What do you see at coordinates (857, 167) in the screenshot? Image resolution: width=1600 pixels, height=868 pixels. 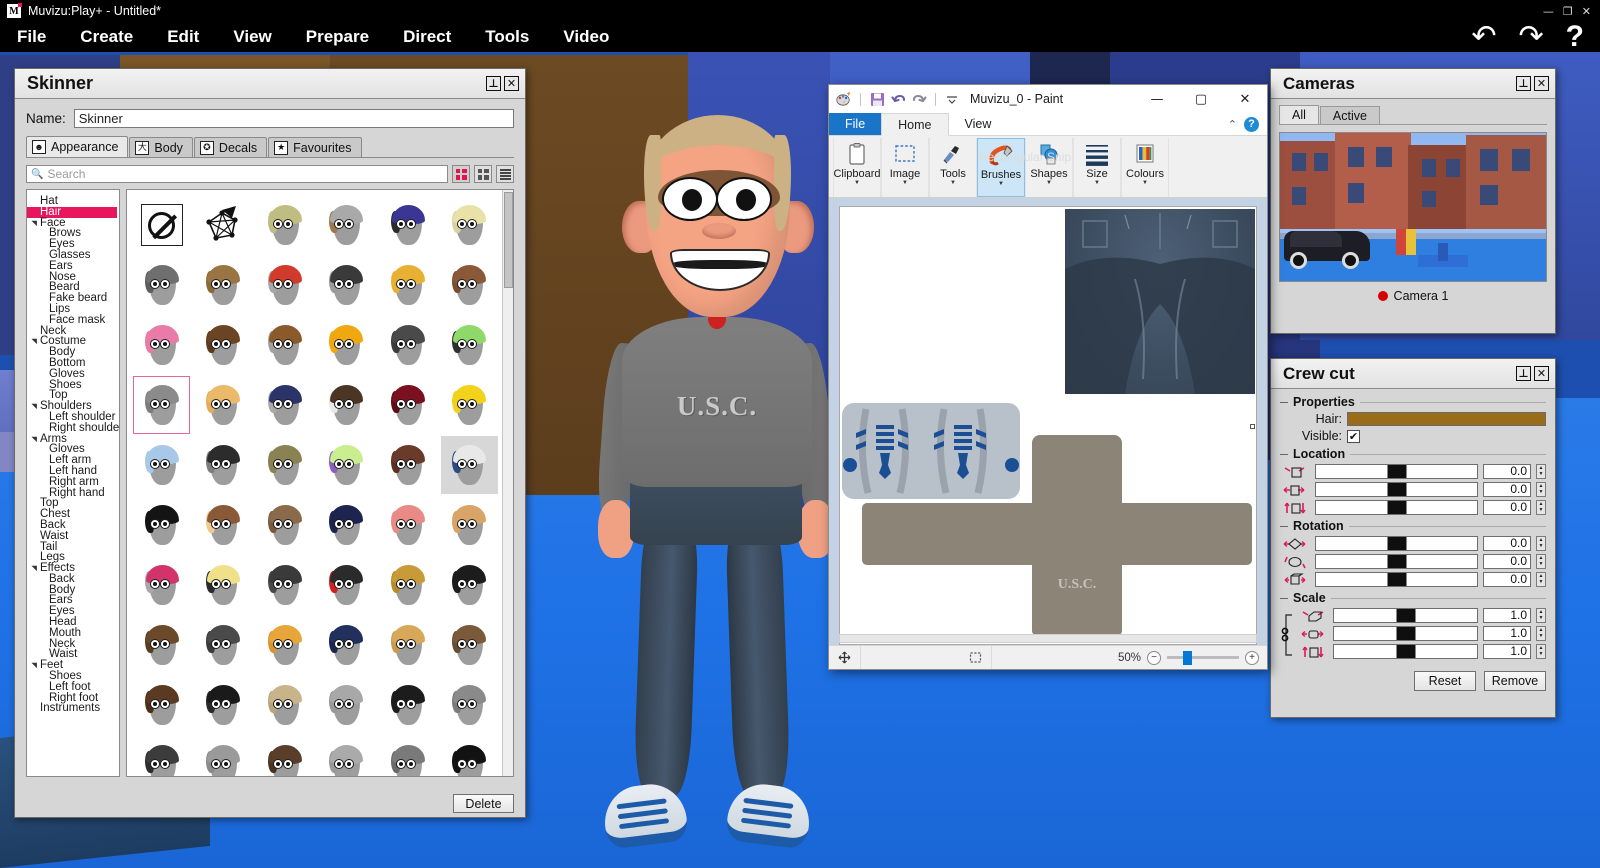 I see `ribbon-group-clipboard: Clipboard ▼` at bounding box center [857, 167].